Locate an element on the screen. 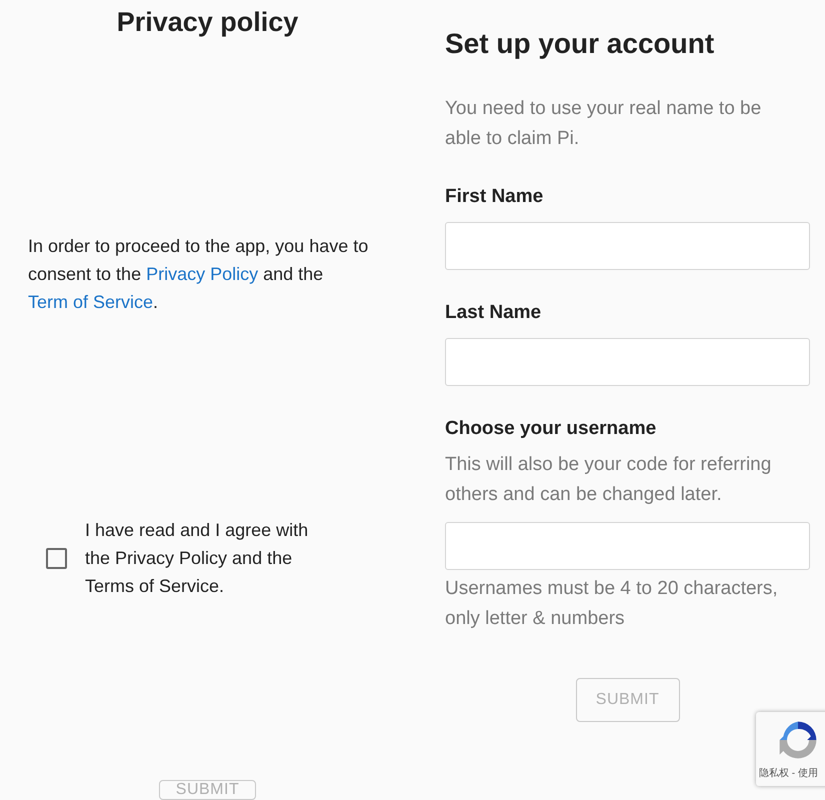 The width and height of the screenshot is (825, 800). intro-text: You need to use your real name to be able to claim Pi. is located at coordinates (603, 124).